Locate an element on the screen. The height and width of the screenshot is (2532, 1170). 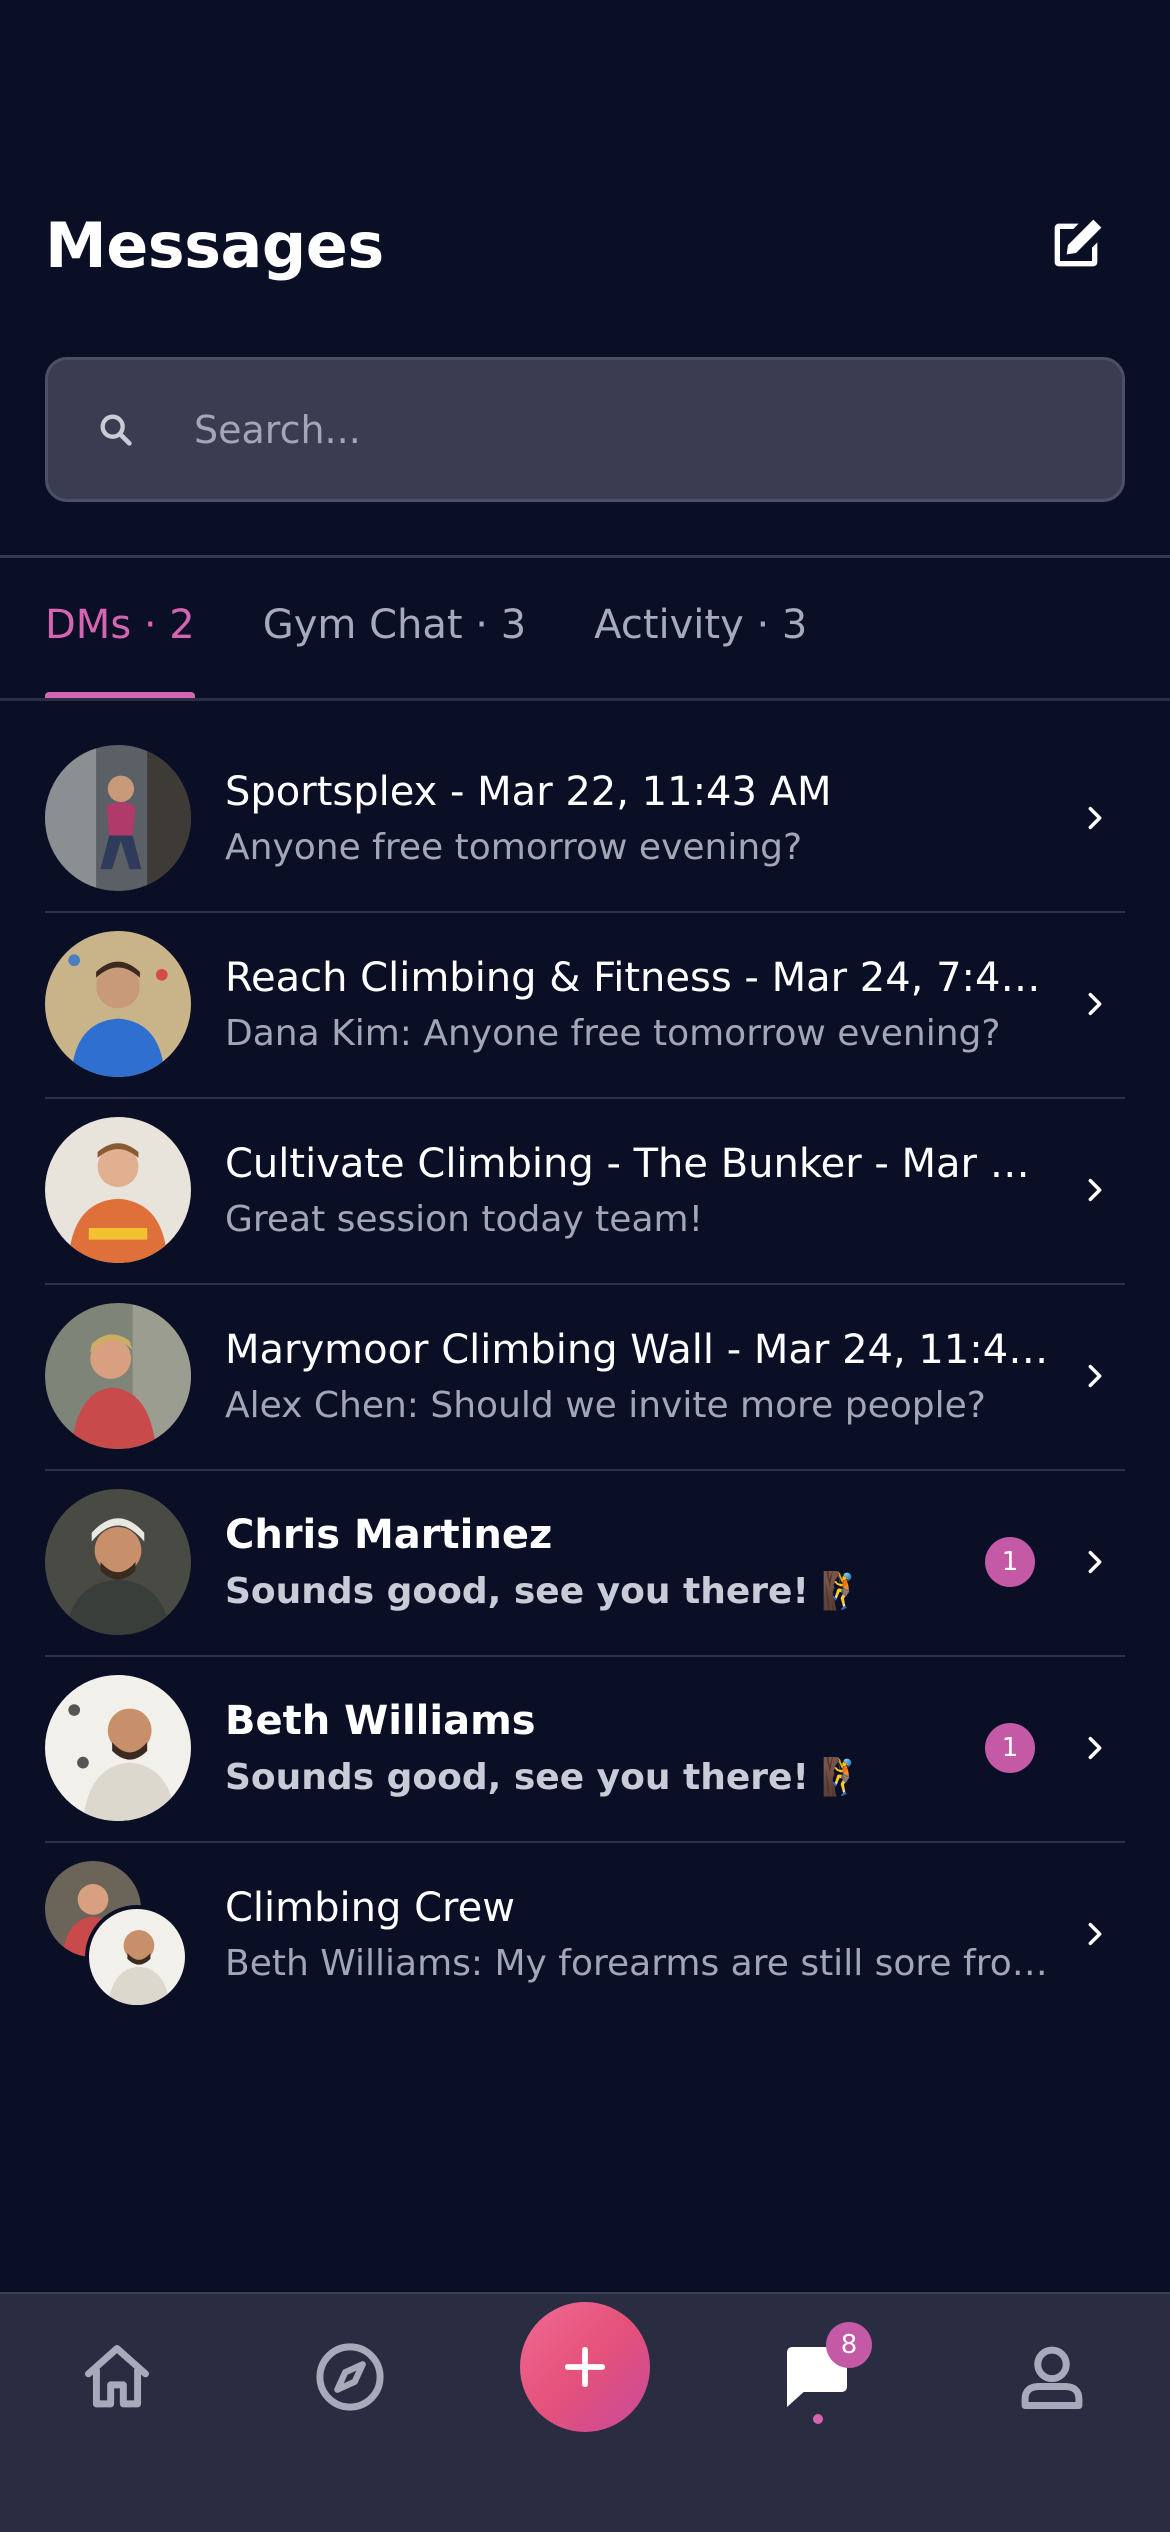
explore-icon is located at coordinates (350, 2377).